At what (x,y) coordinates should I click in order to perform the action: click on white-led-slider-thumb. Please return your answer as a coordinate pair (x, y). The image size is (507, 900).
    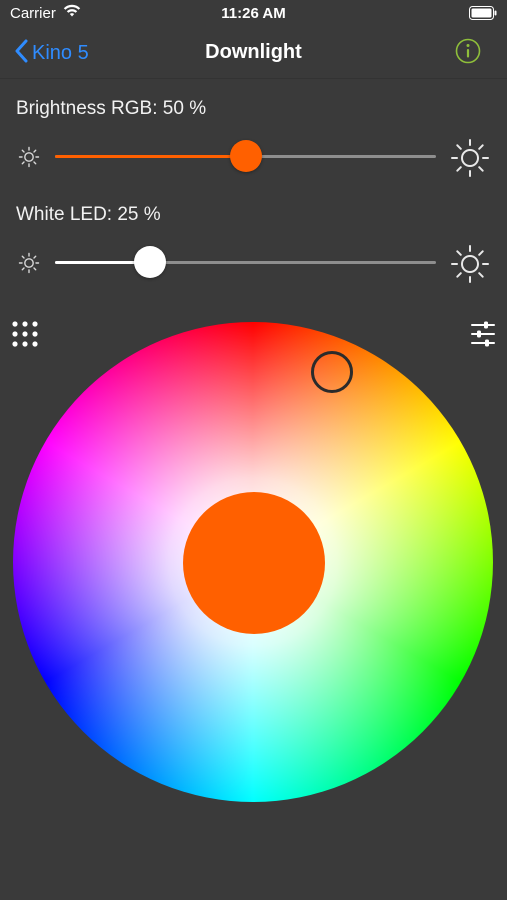
    Looking at the image, I should click on (150, 262).